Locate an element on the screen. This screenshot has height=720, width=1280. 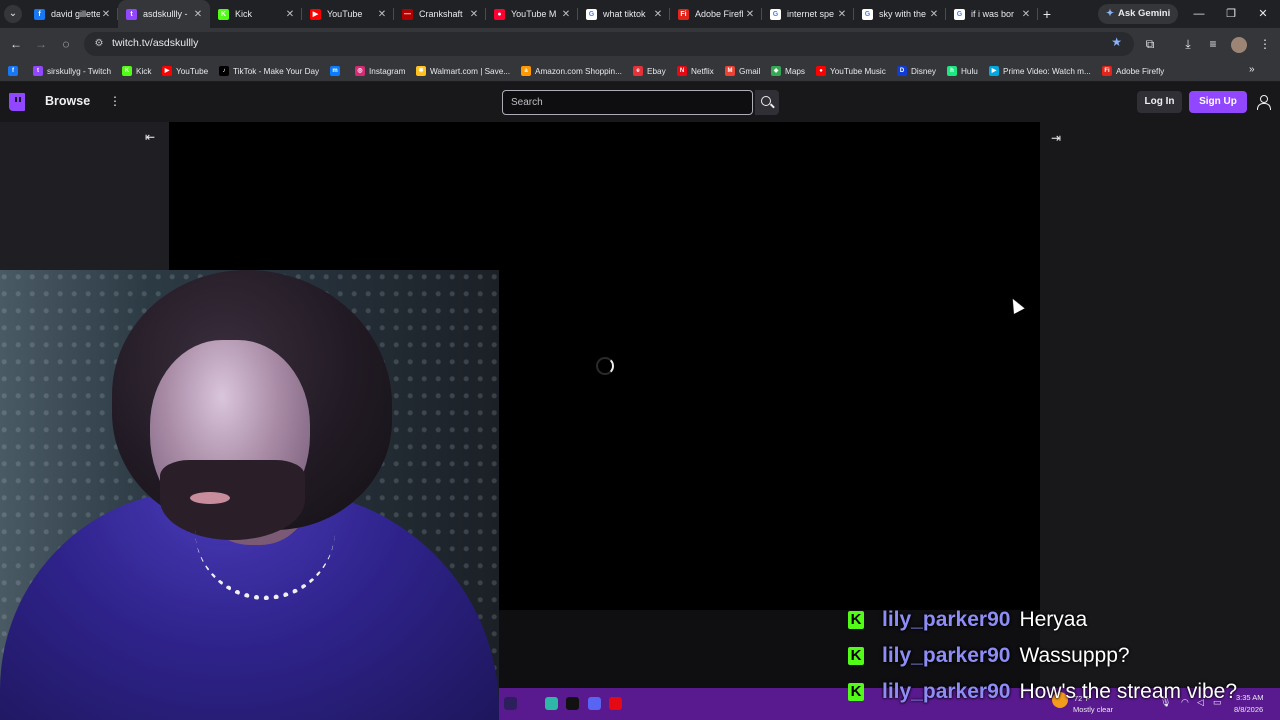
browser-tab: Fi Adobe Firefl ✕ is located at coordinates (716, 14).